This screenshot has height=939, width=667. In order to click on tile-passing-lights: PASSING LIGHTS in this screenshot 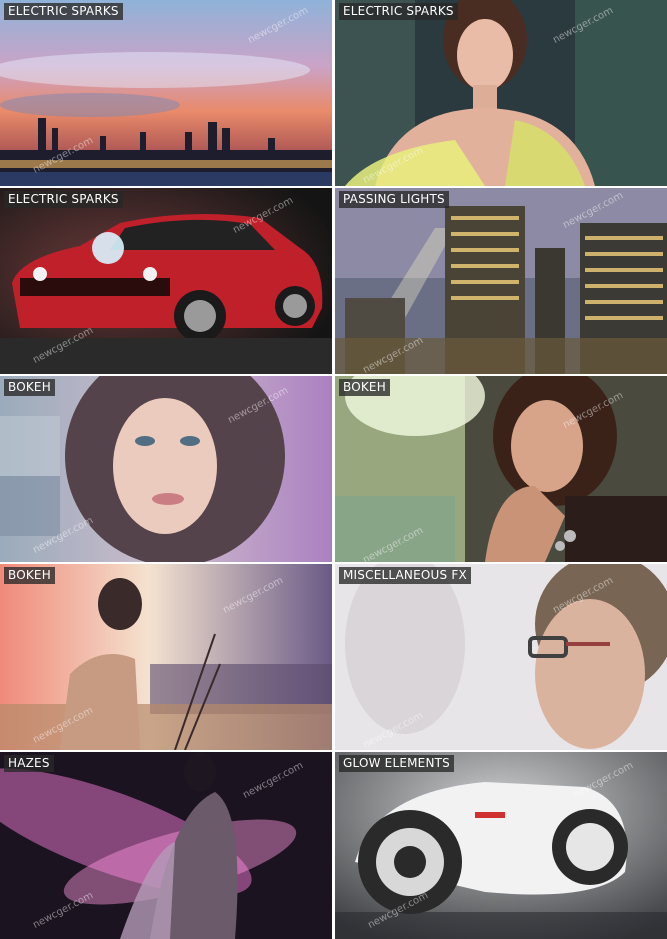, I will do `click(501, 281)`.